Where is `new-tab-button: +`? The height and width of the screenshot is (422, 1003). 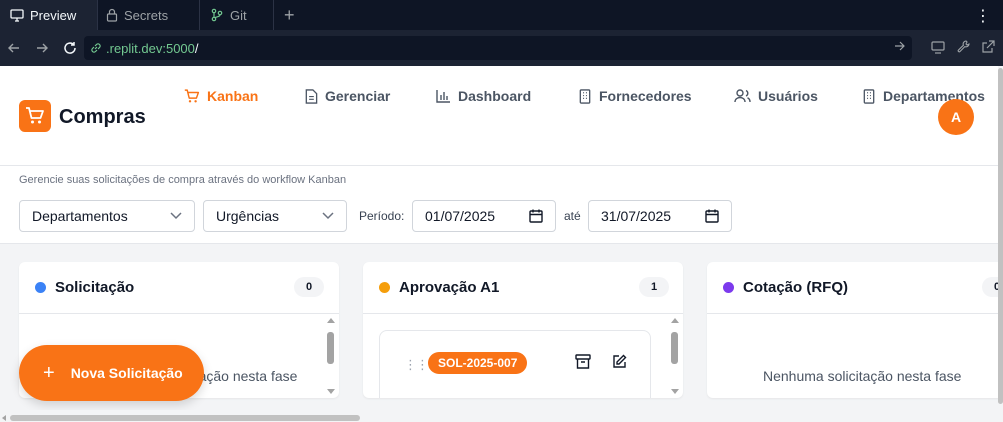 new-tab-button: + is located at coordinates (289, 15).